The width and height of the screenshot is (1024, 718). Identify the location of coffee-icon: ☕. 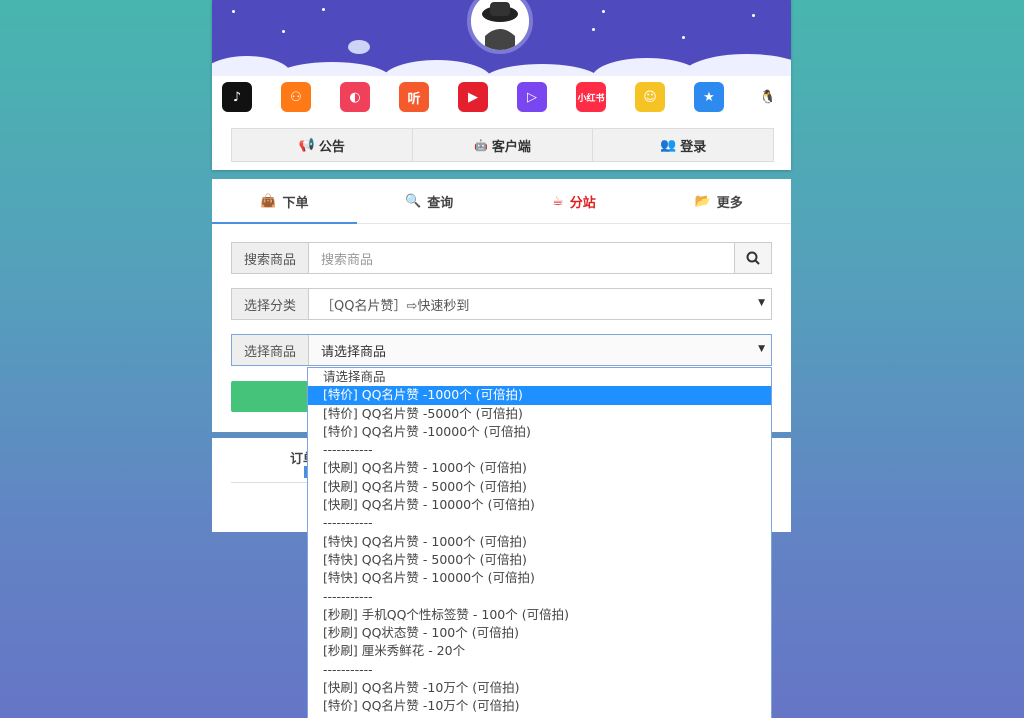
(558, 201).